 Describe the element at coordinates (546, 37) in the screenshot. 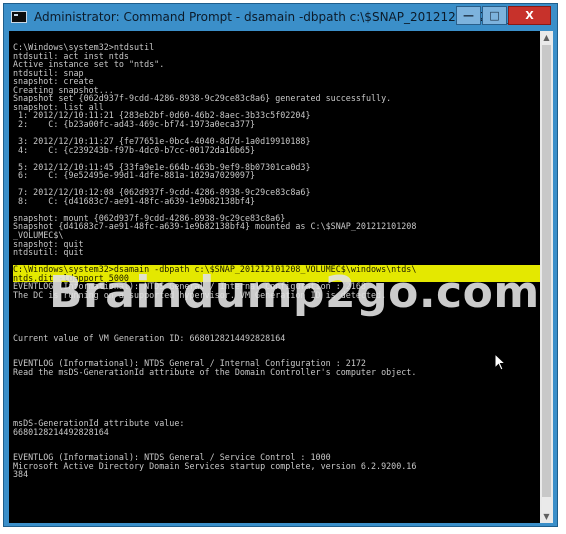

I see `scroll-up-arrow-icon: ▲` at that location.